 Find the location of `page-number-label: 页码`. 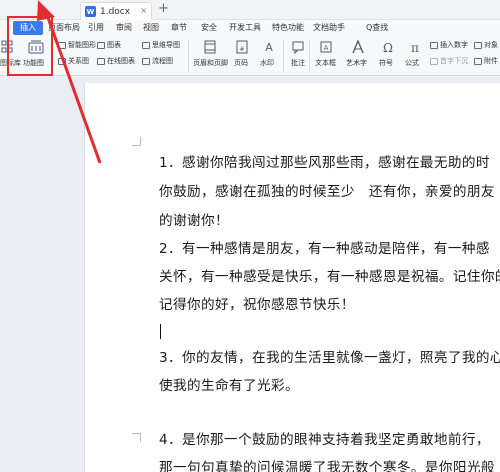

page-number-label: 页码 is located at coordinates (241, 63).